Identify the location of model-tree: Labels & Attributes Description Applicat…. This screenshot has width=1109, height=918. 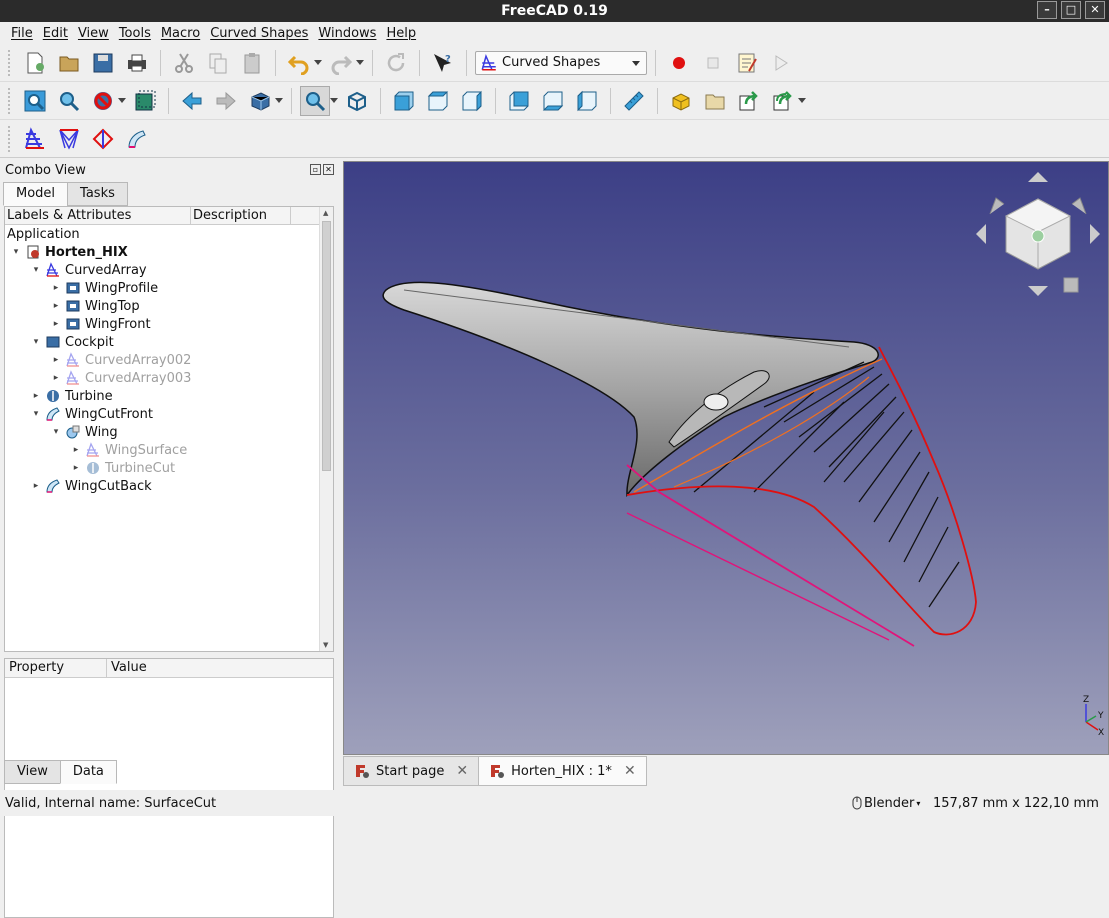
(169, 429).